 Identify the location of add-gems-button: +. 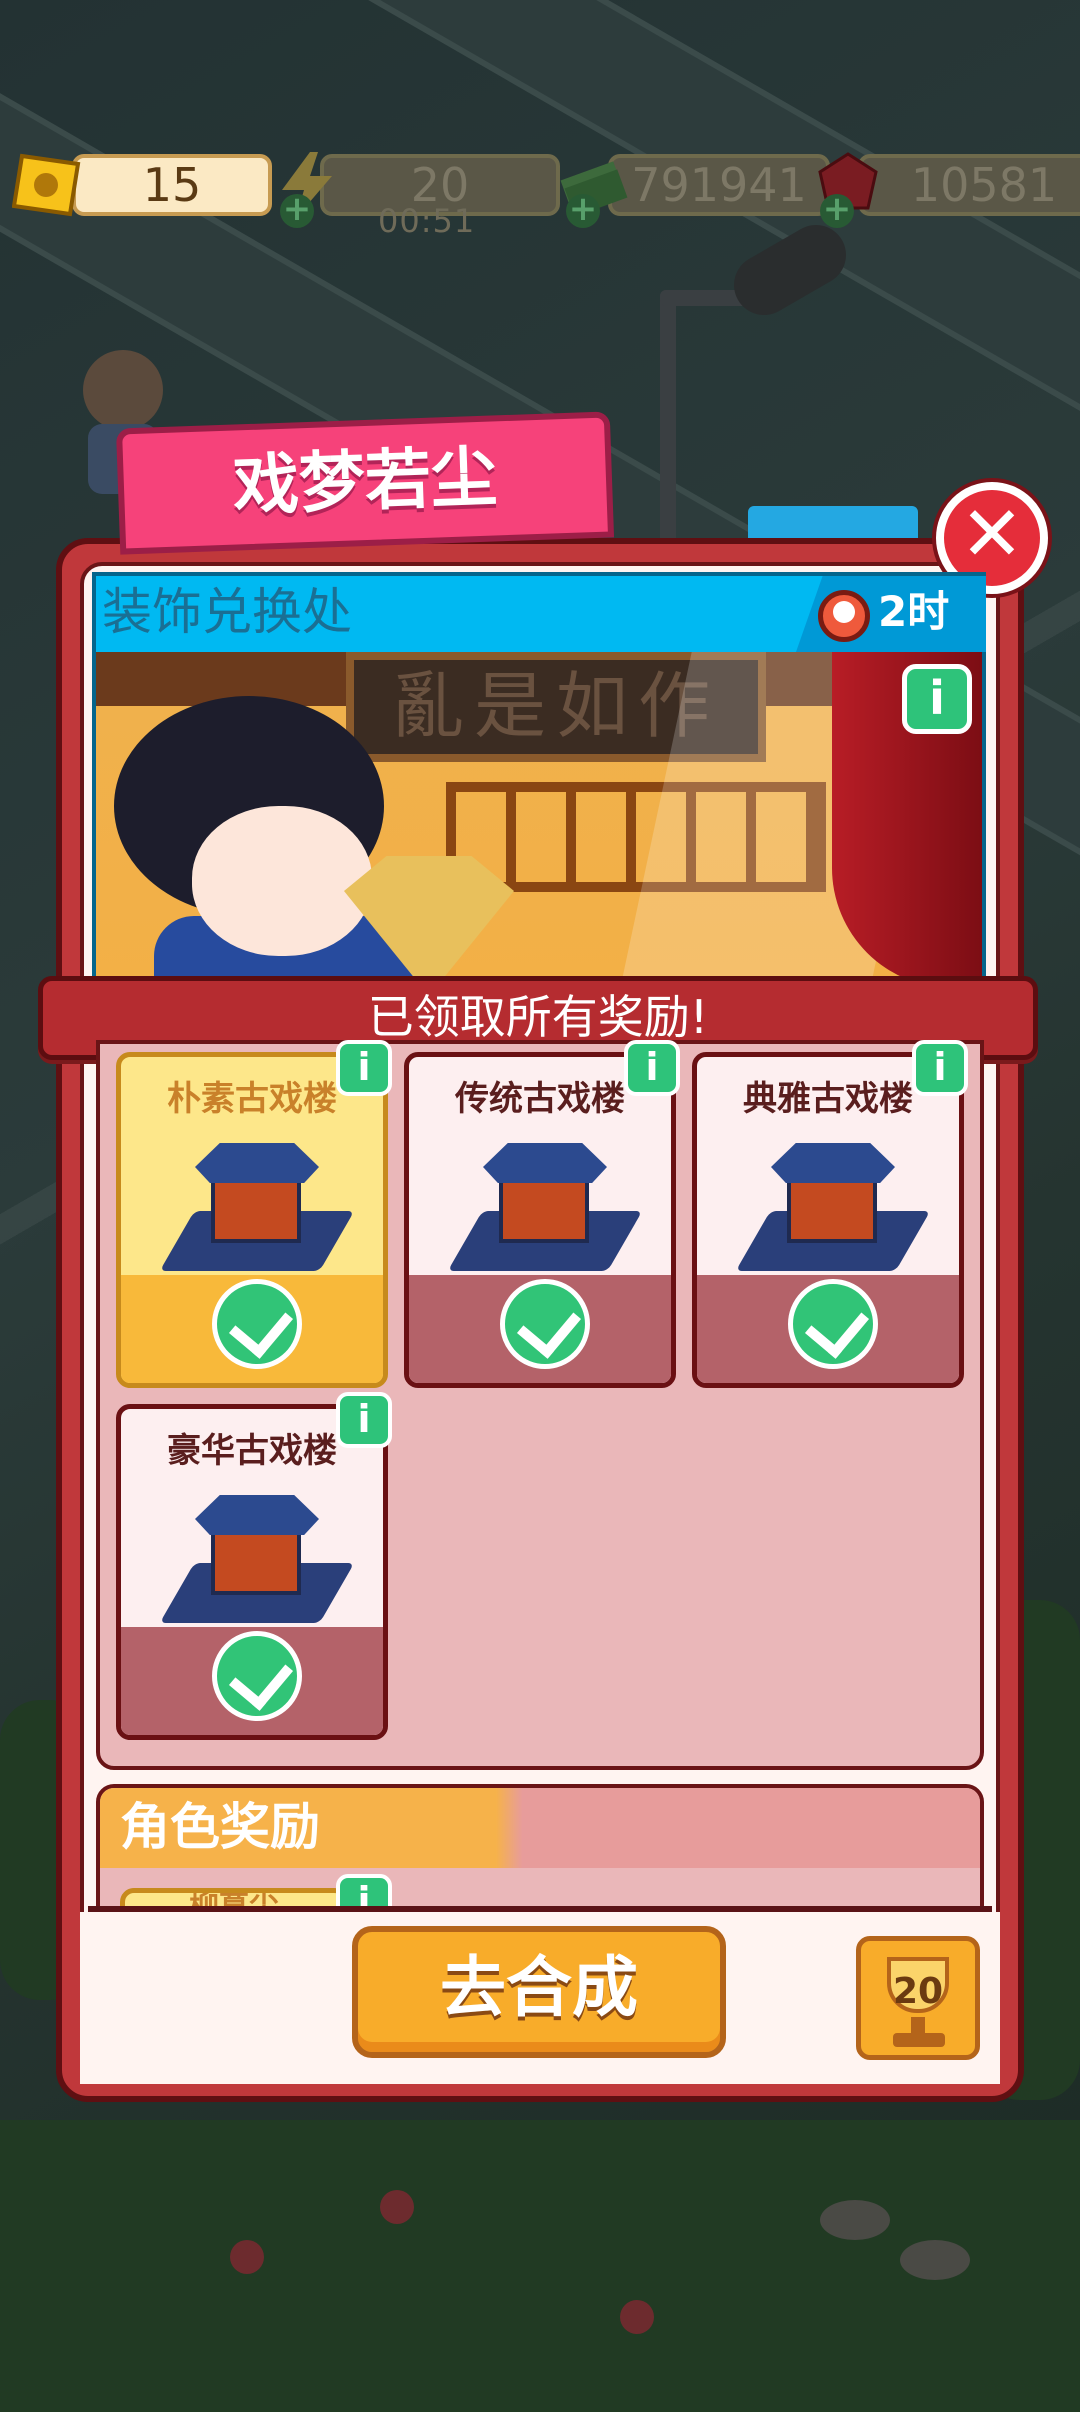
(837, 210).